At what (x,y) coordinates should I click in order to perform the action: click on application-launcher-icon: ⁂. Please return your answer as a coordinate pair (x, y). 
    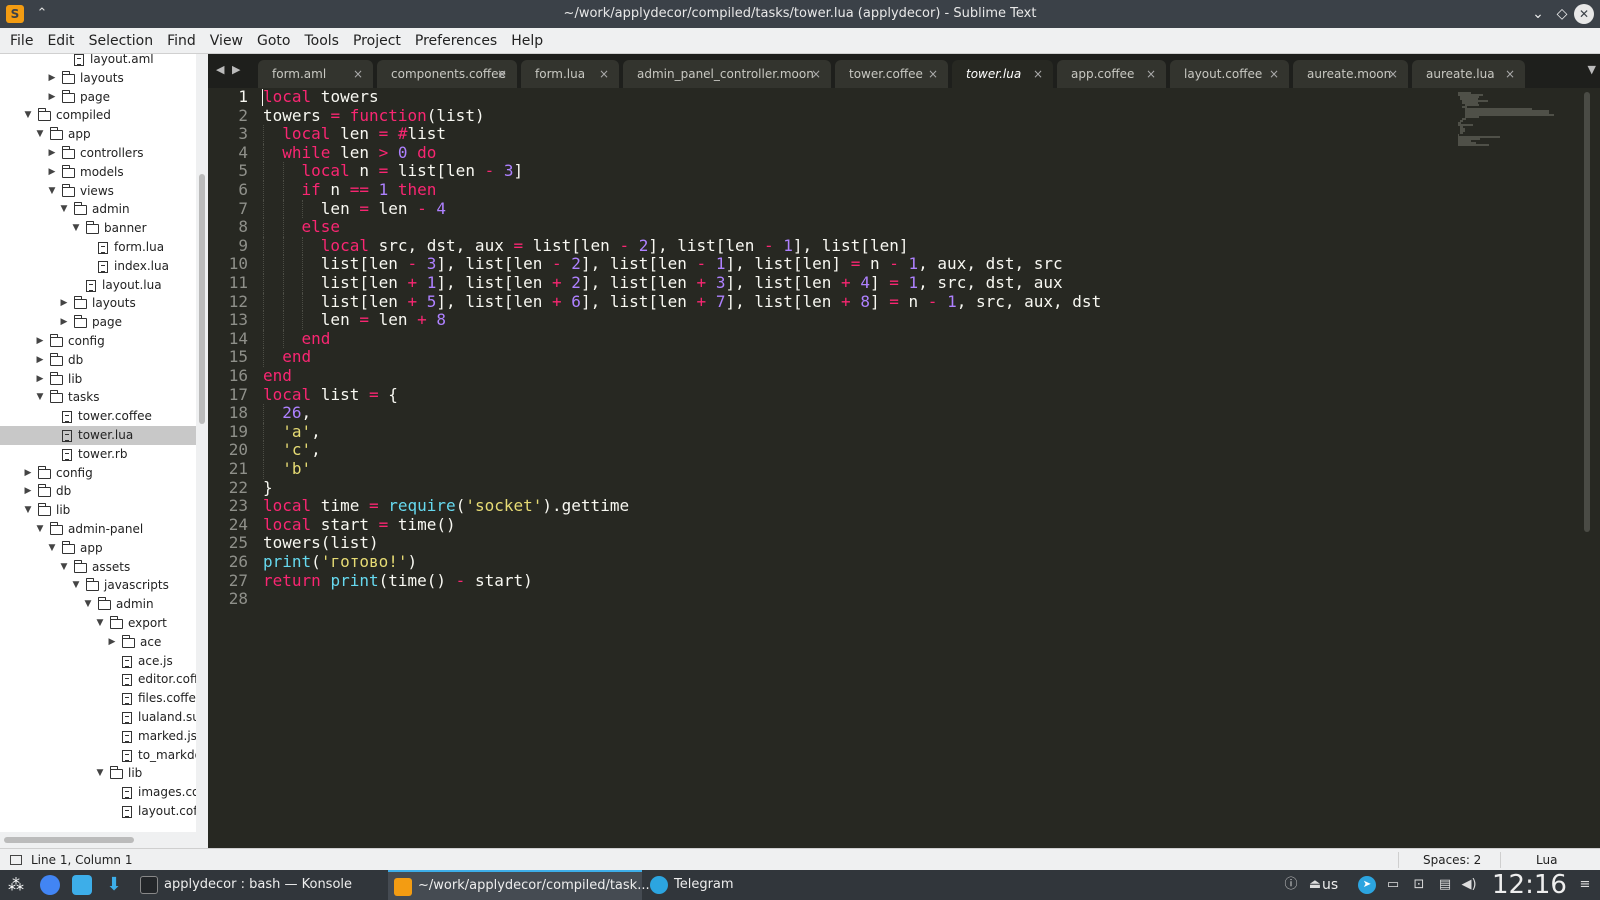
    Looking at the image, I should click on (16, 885).